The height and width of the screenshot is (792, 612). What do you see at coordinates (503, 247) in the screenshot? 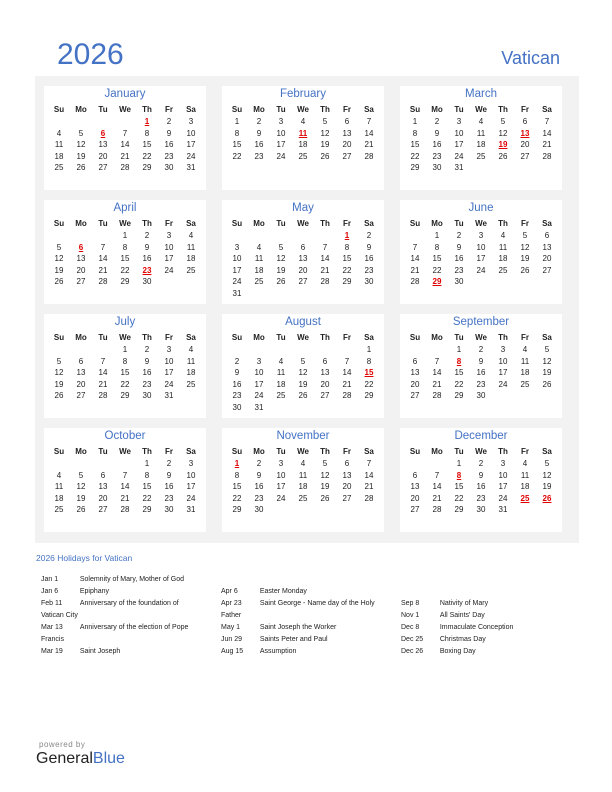
I see `day-cell: 11` at bounding box center [503, 247].